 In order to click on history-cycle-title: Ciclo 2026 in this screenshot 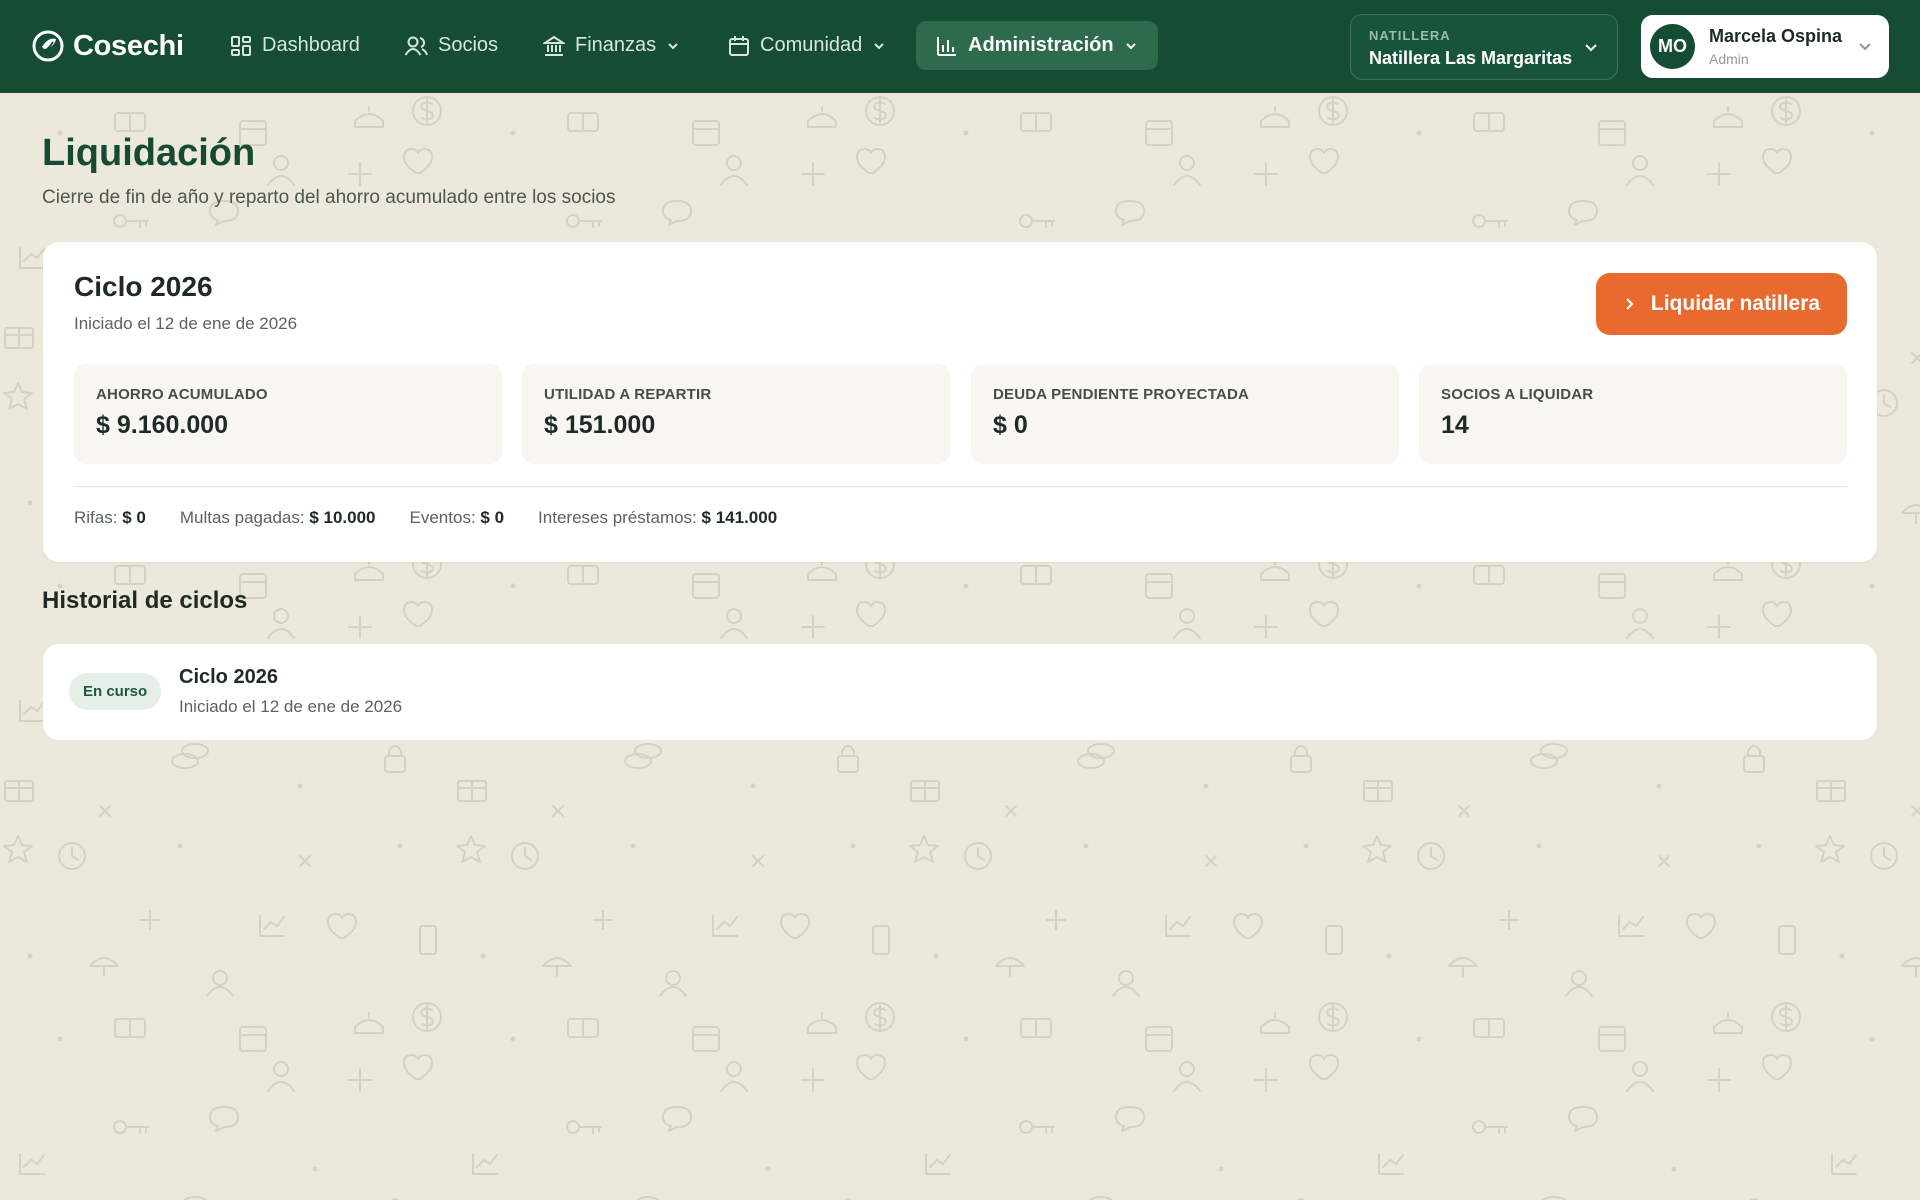, I will do `click(228, 677)`.